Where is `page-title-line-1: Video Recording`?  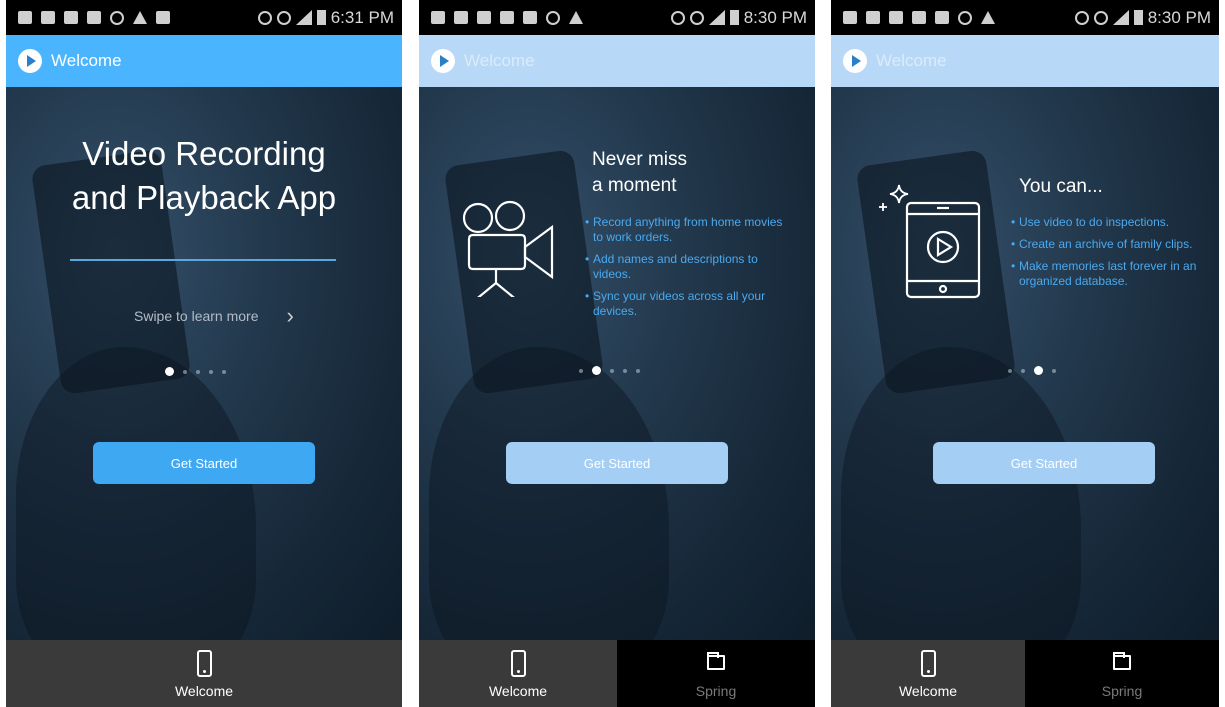 page-title-line-1: Video Recording is located at coordinates (204, 153).